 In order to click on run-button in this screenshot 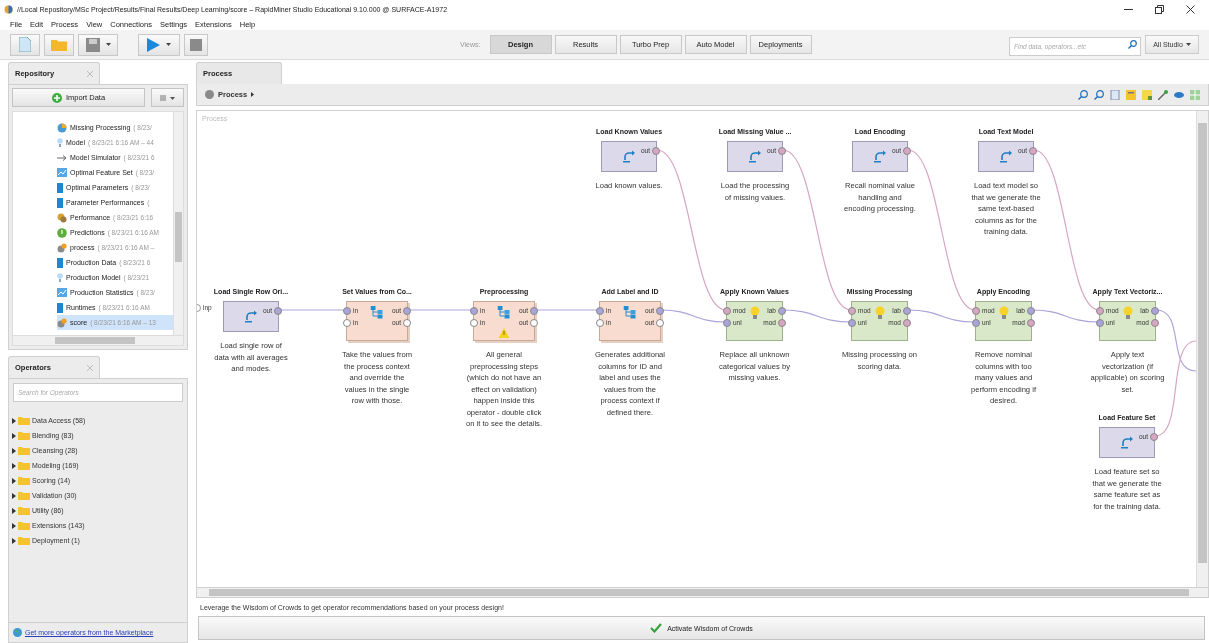, I will do `click(159, 44)`.